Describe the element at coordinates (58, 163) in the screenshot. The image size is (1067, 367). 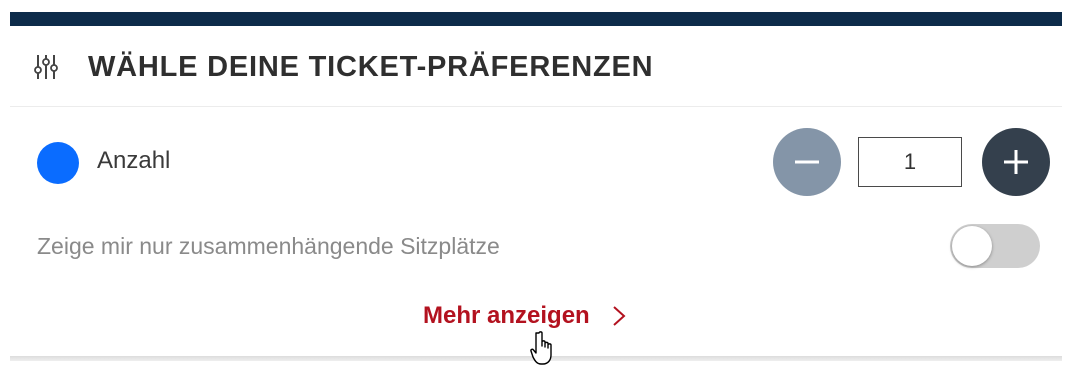
I see `color-dot-indicator` at that location.